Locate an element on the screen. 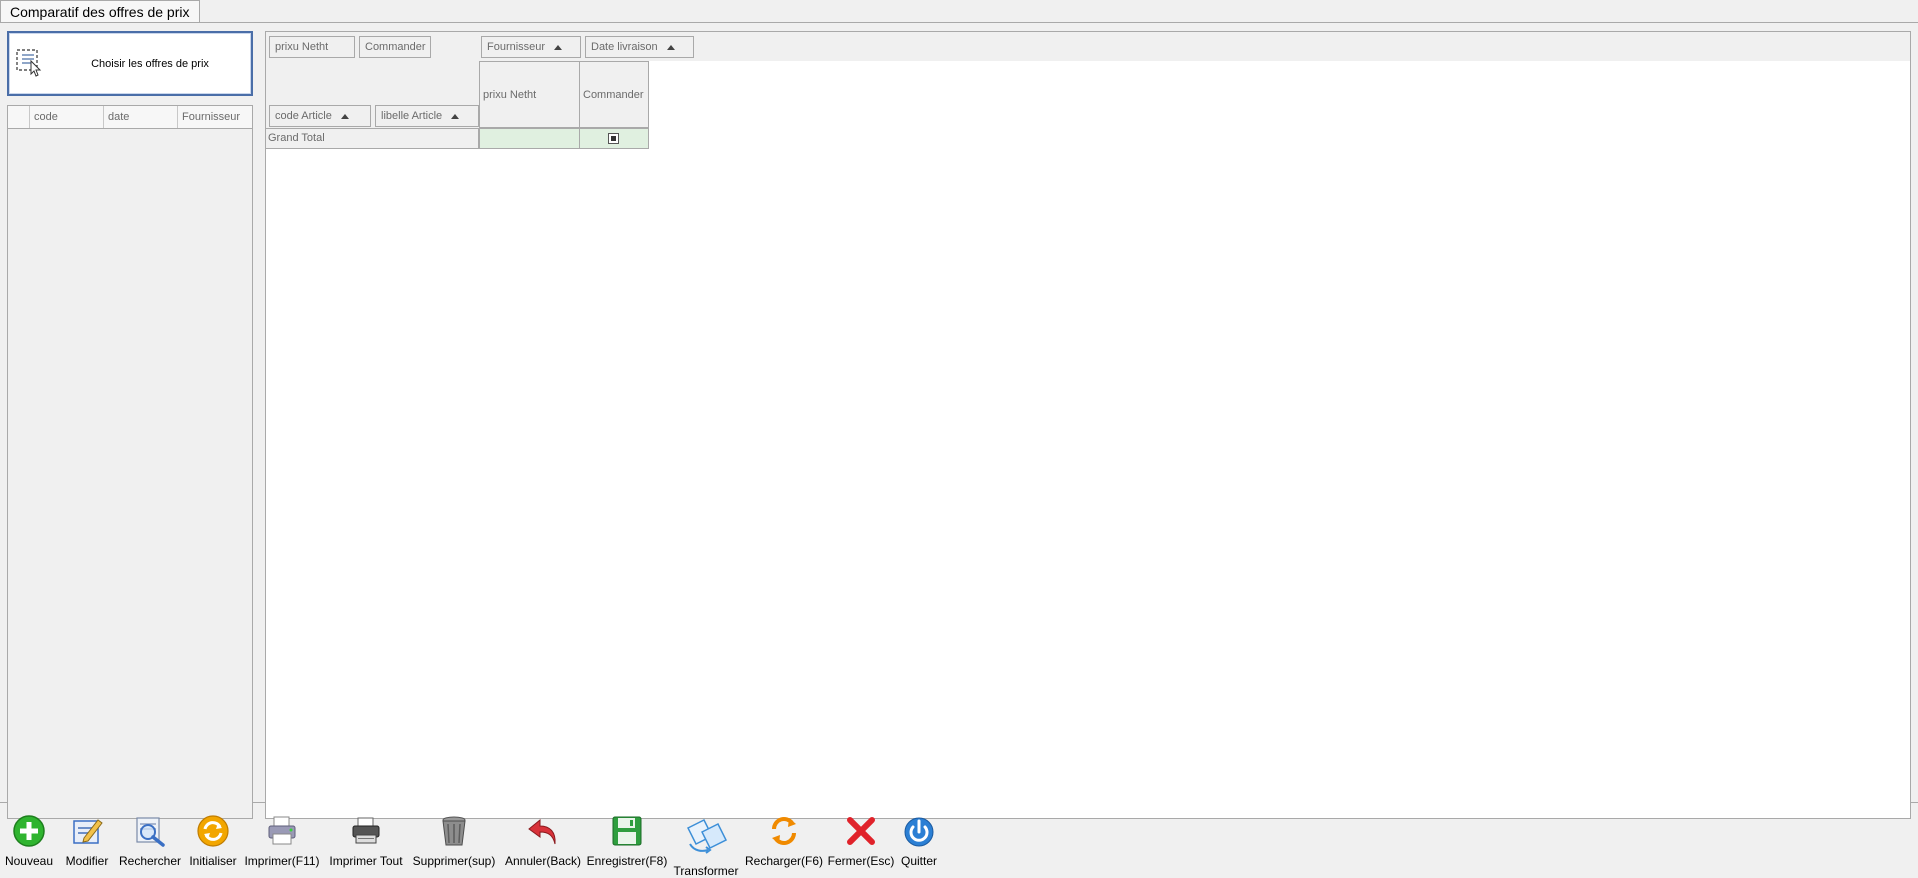 This screenshot has width=1918, height=878. column-field-fournisseur-label: Fournisseur is located at coordinates (516, 47).